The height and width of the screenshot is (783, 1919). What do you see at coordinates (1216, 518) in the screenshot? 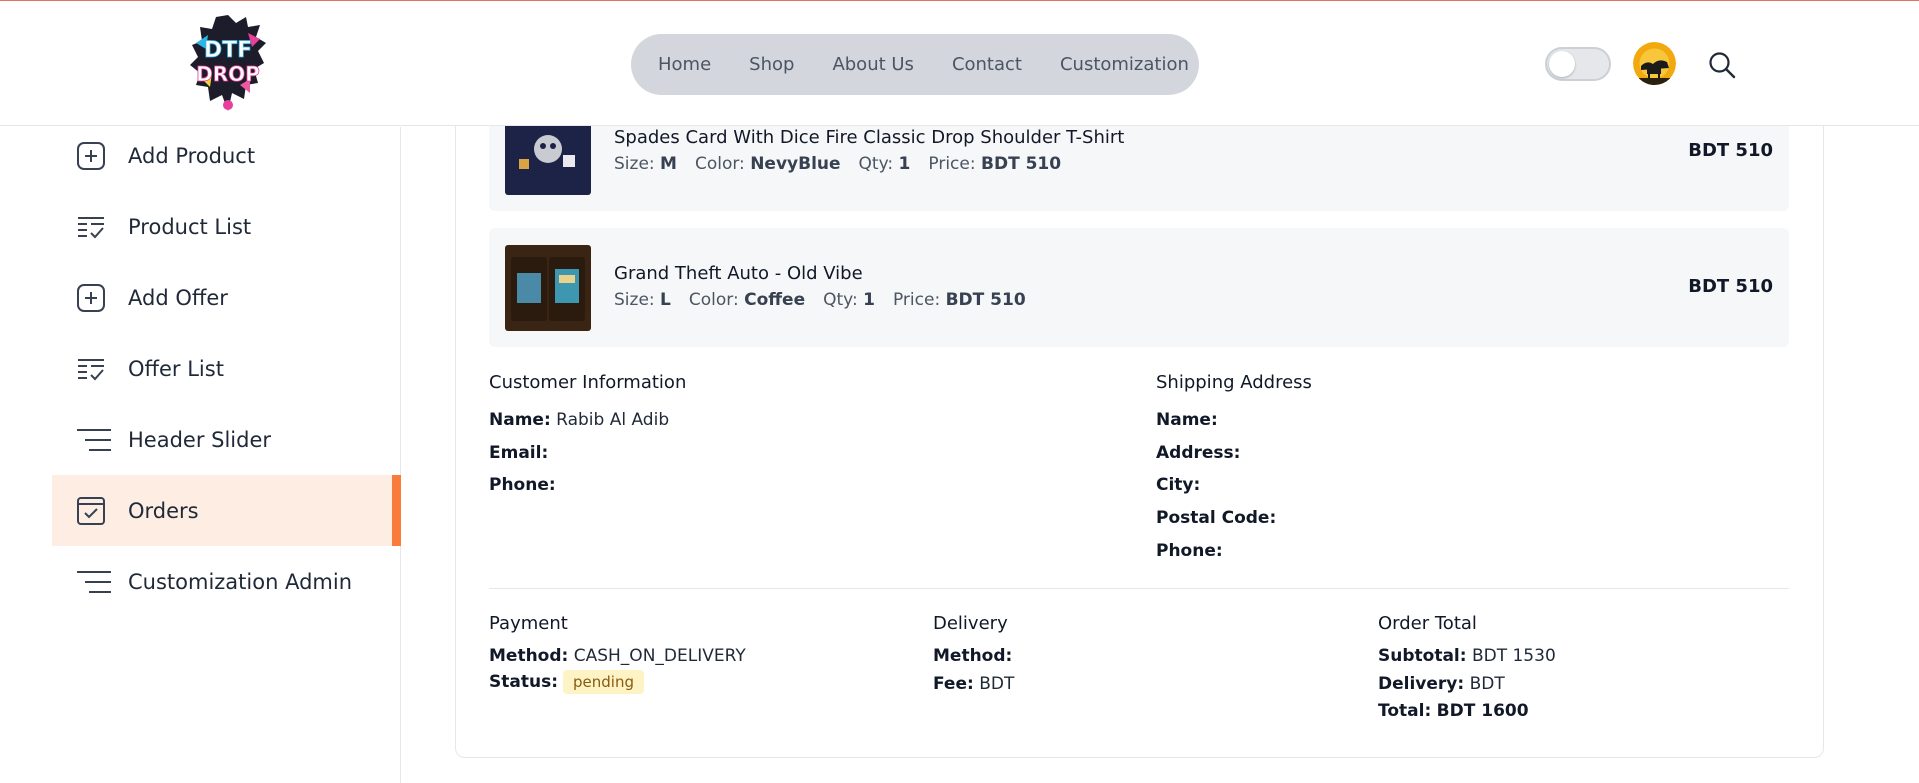
I see `shipping-postal-code: Postal Code:` at bounding box center [1216, 518].